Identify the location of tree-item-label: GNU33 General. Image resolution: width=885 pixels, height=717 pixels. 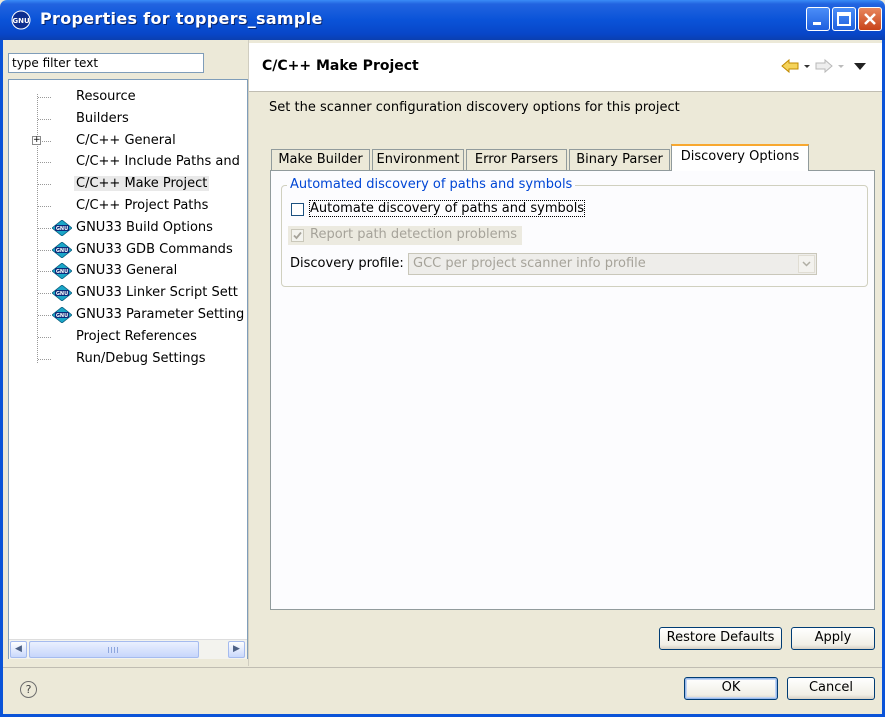
(127, 271).